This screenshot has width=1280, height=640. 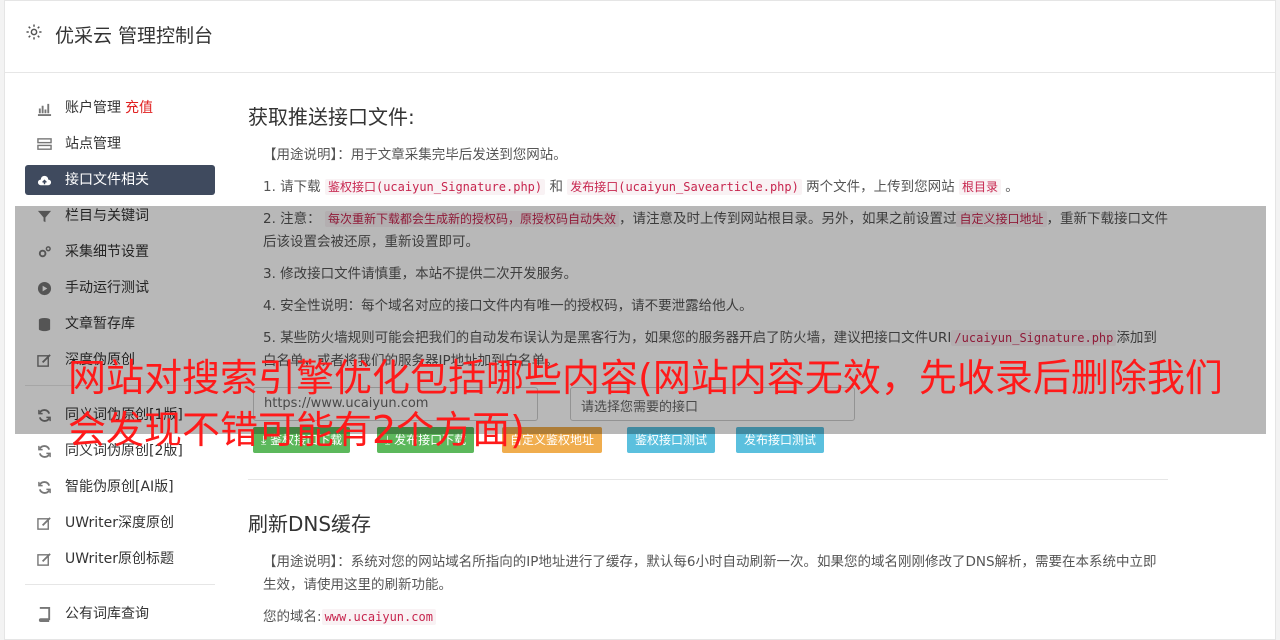 I want to click on domain-row: 您的域名: www.ucaiyun.com, so click(x=715, y=617).